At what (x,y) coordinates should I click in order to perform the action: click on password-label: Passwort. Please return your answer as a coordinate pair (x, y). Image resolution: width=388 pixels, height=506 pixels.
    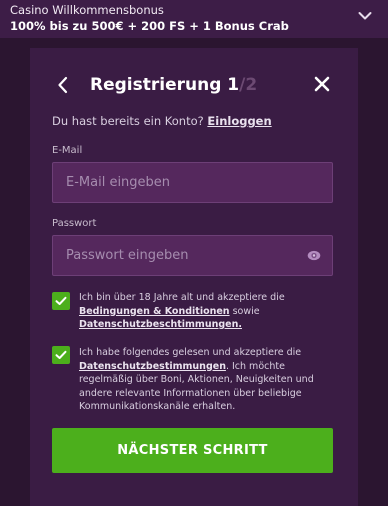
    Looking at the image, I should click on (74, 223).